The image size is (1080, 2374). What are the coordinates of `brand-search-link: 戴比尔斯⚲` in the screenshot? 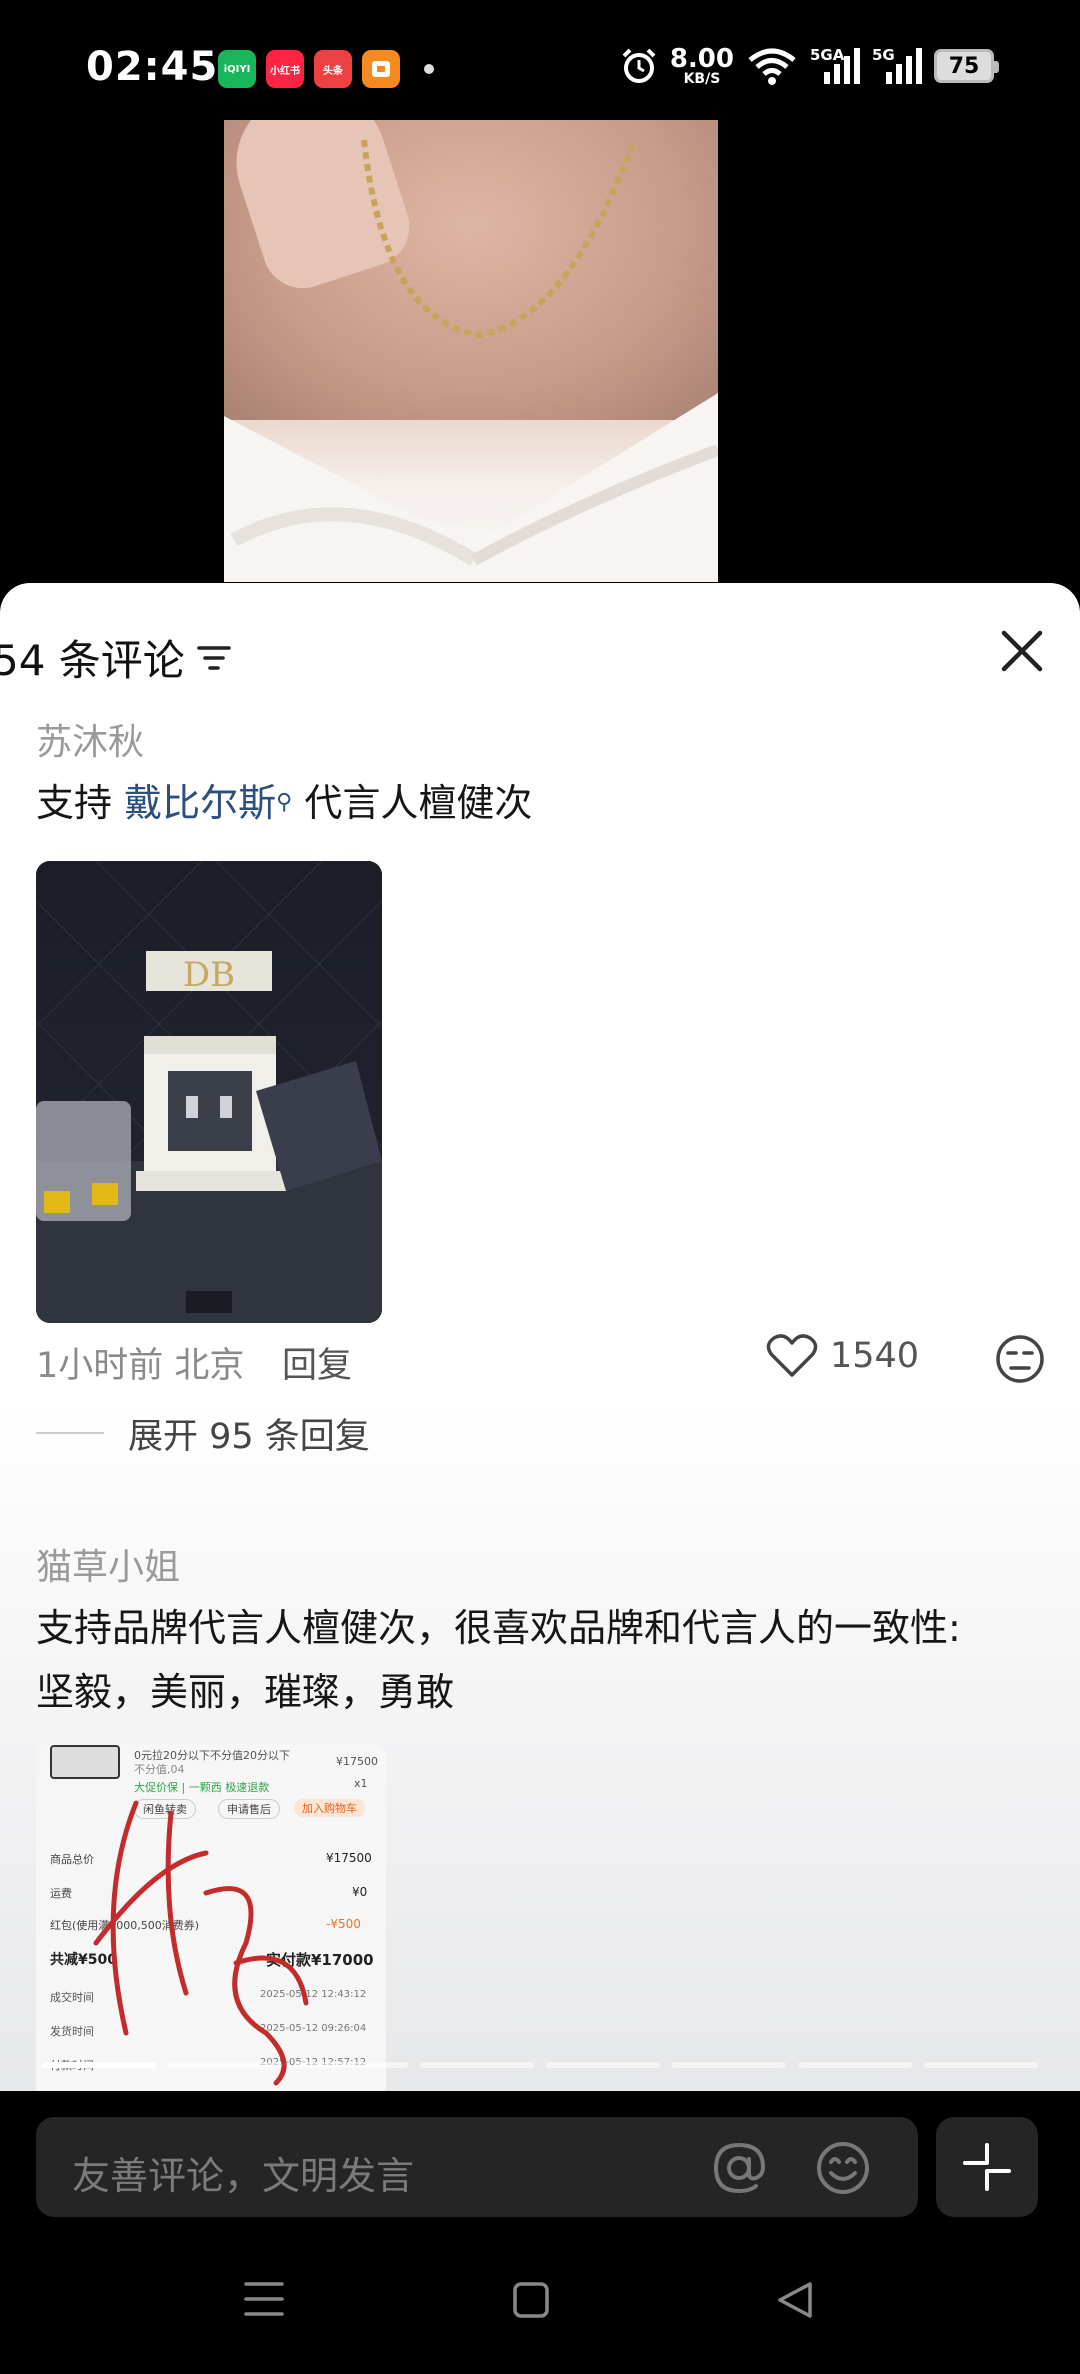 It's located at (208, 803).